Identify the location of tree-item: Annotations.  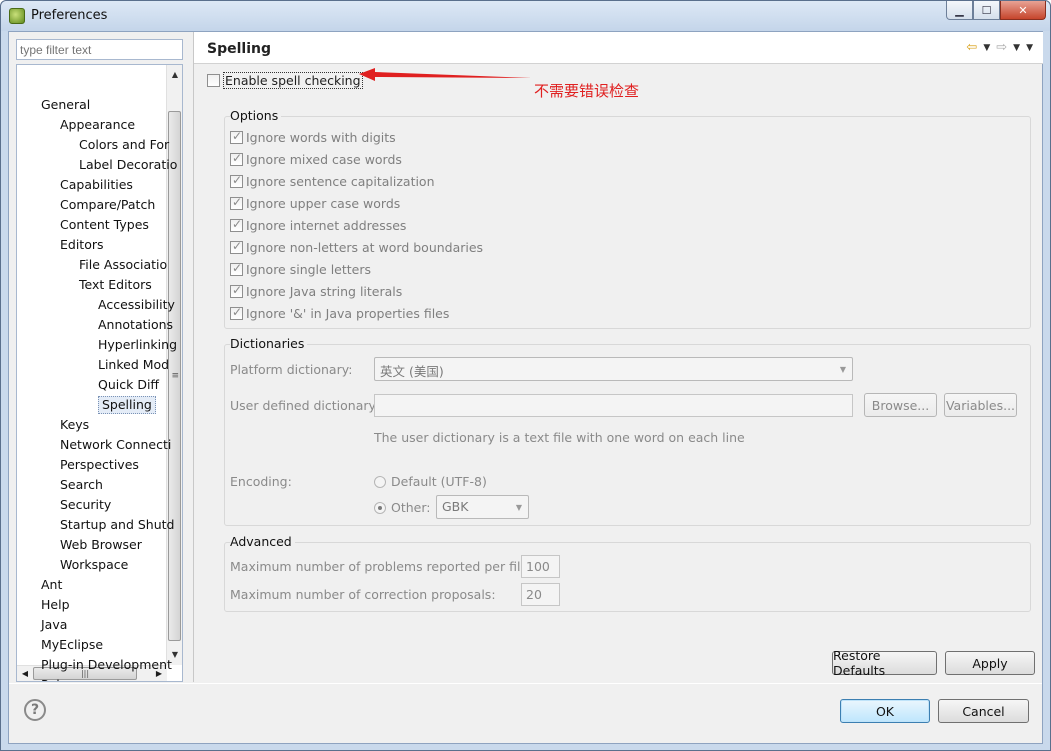
(135, 325).